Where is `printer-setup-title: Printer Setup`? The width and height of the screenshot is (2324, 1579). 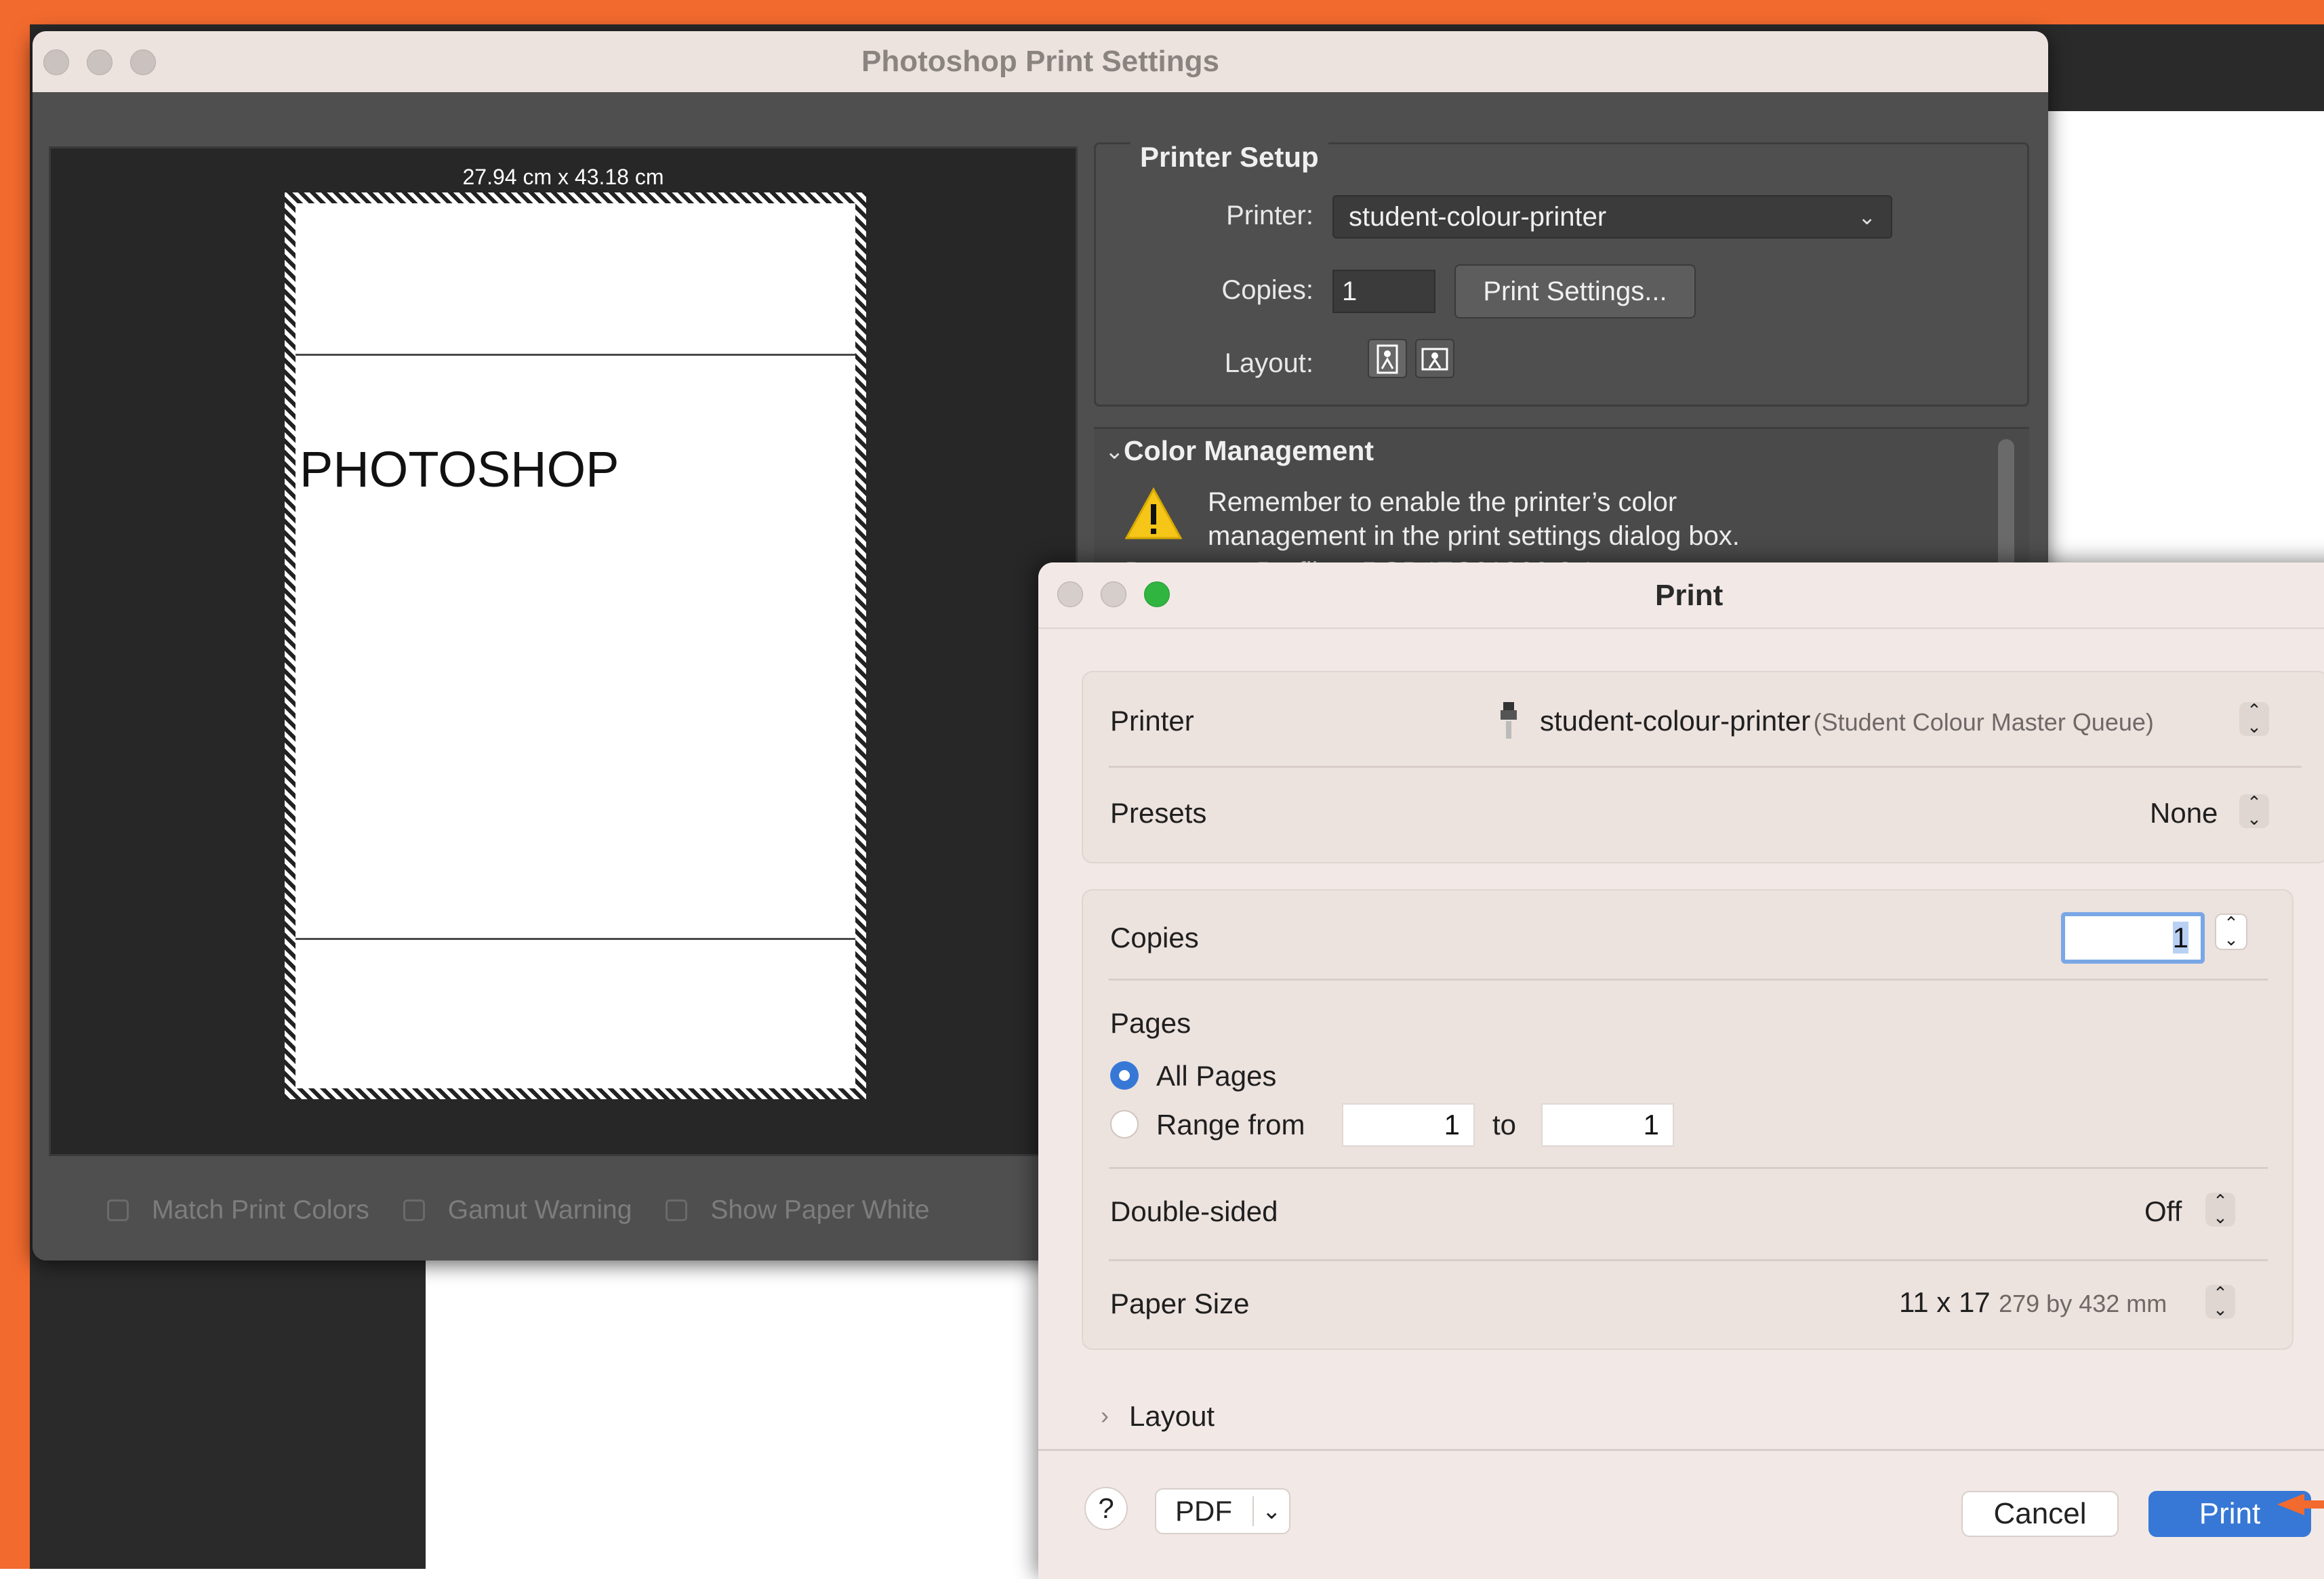 printer-setup-title: Printer Setup is located at coordinates (1229, 157).